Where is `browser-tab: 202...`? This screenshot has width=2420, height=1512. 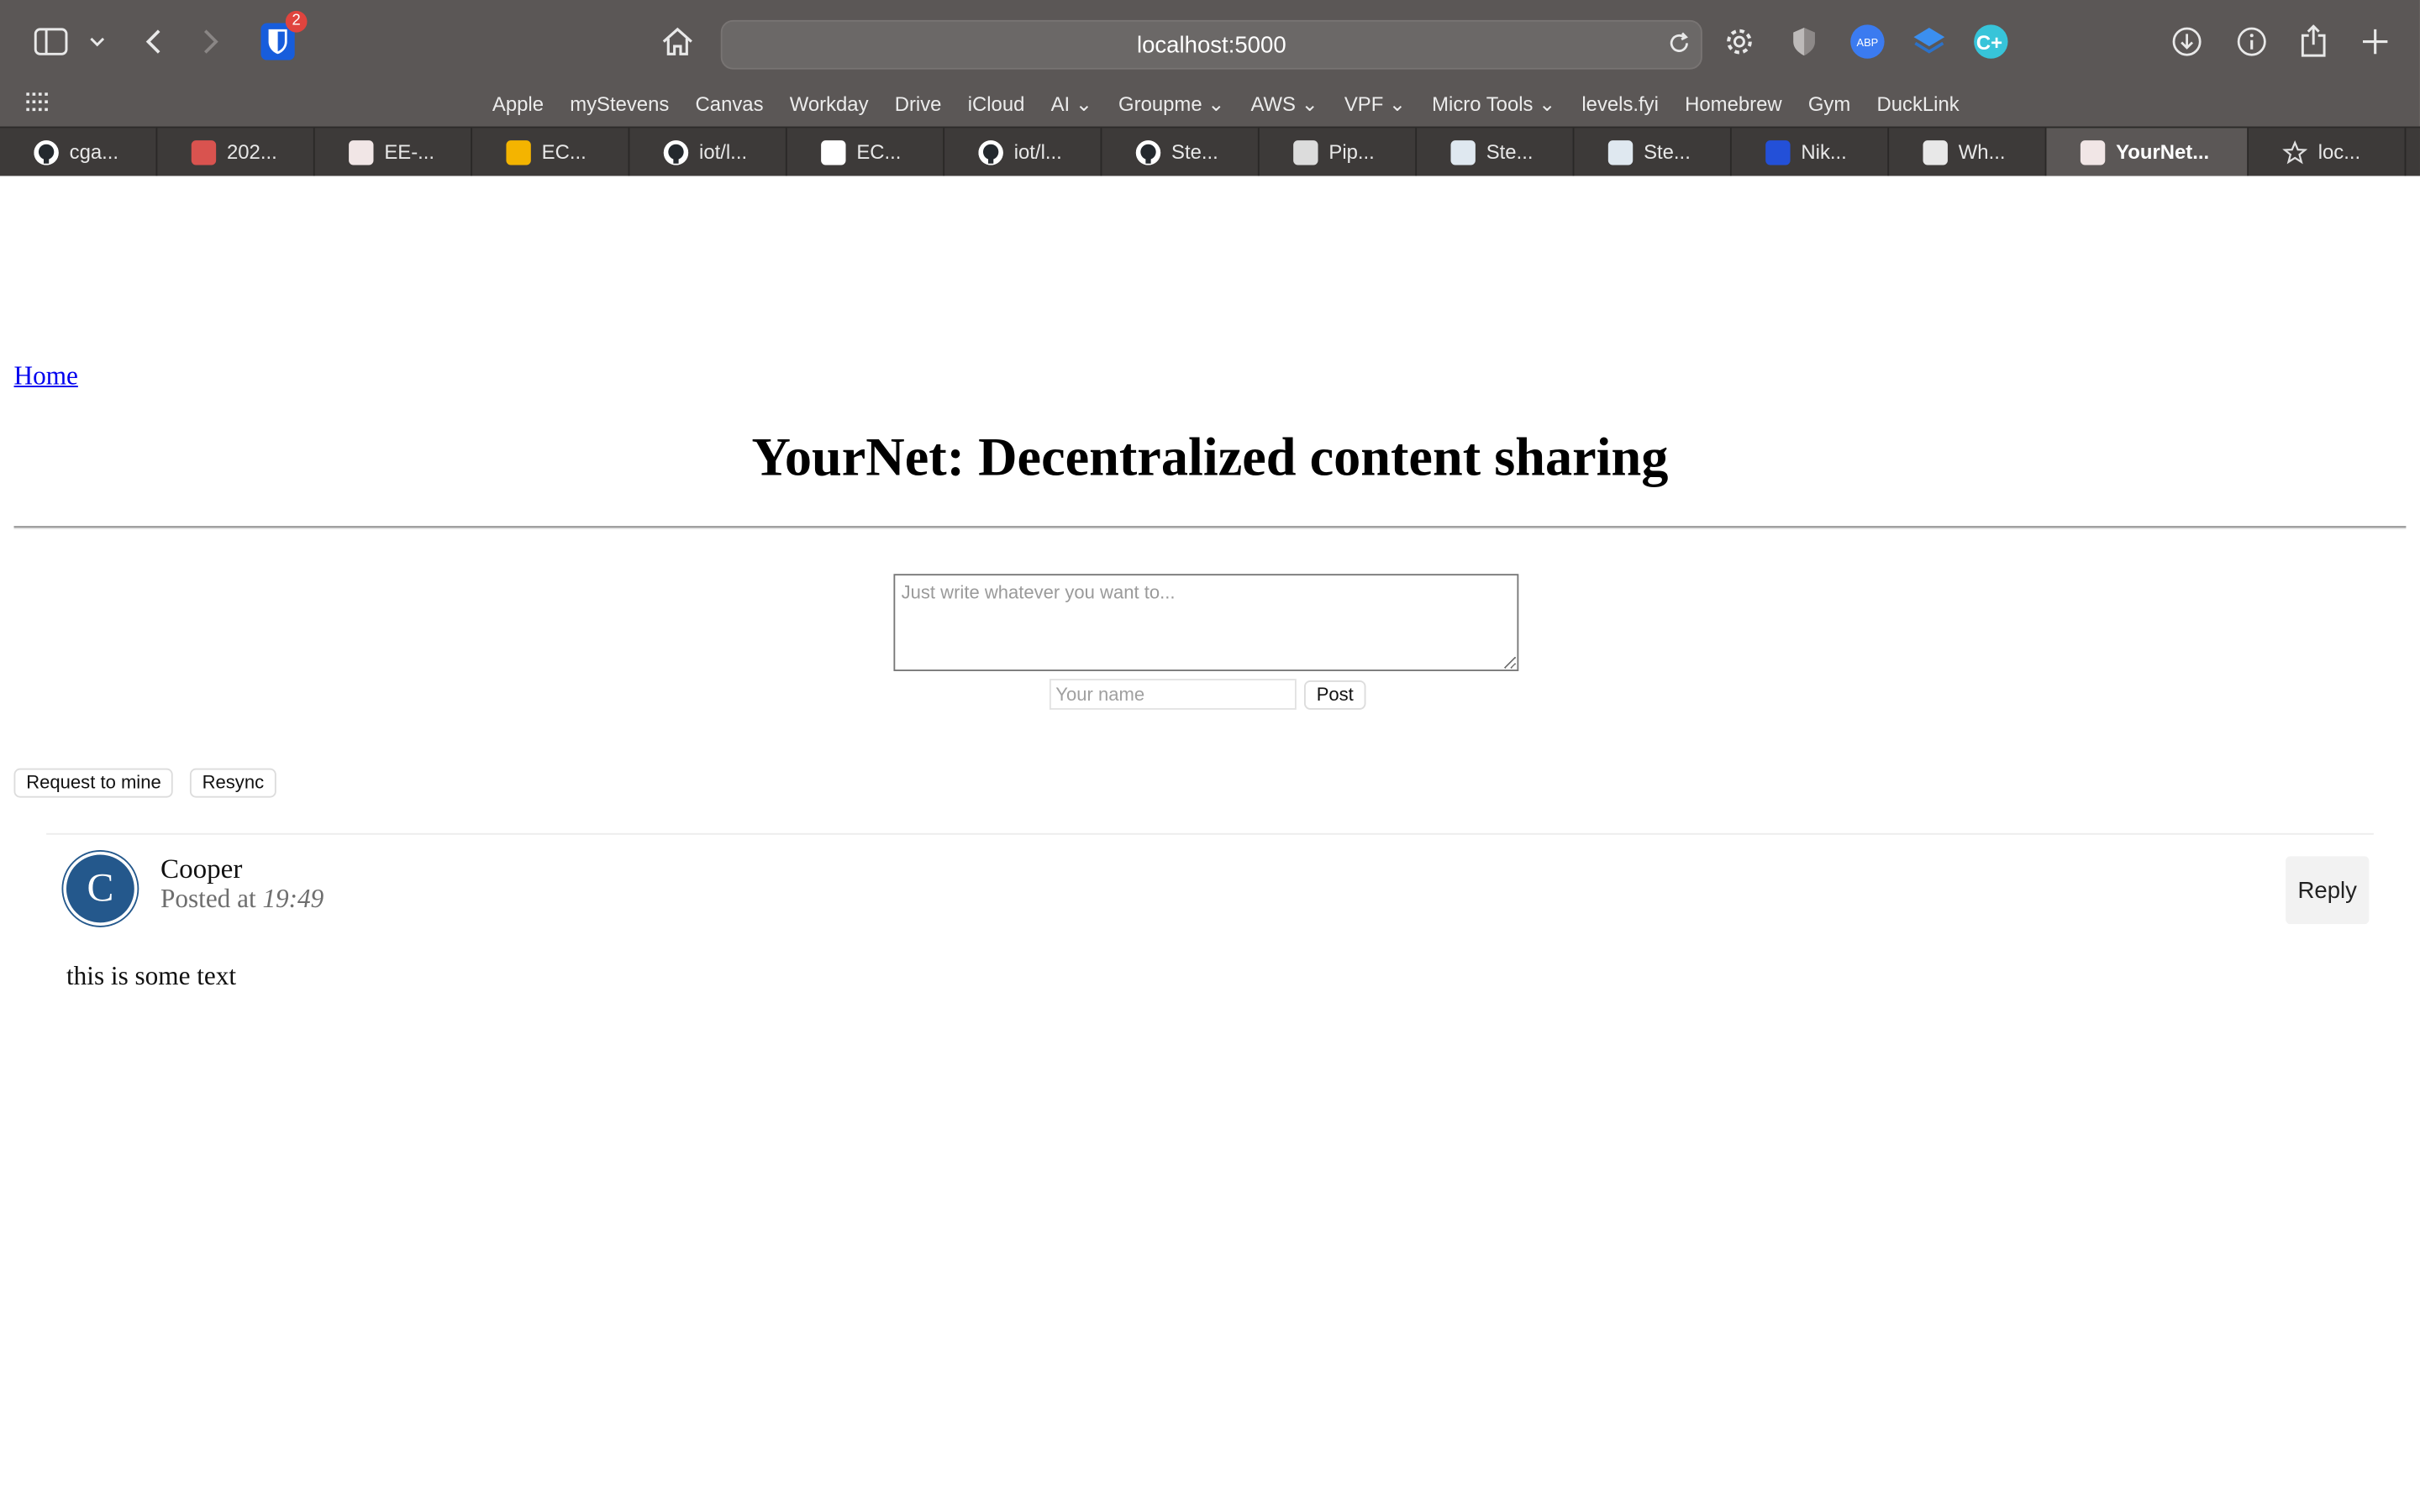 browser-tab: 202... is located at coordinates (236, 152).